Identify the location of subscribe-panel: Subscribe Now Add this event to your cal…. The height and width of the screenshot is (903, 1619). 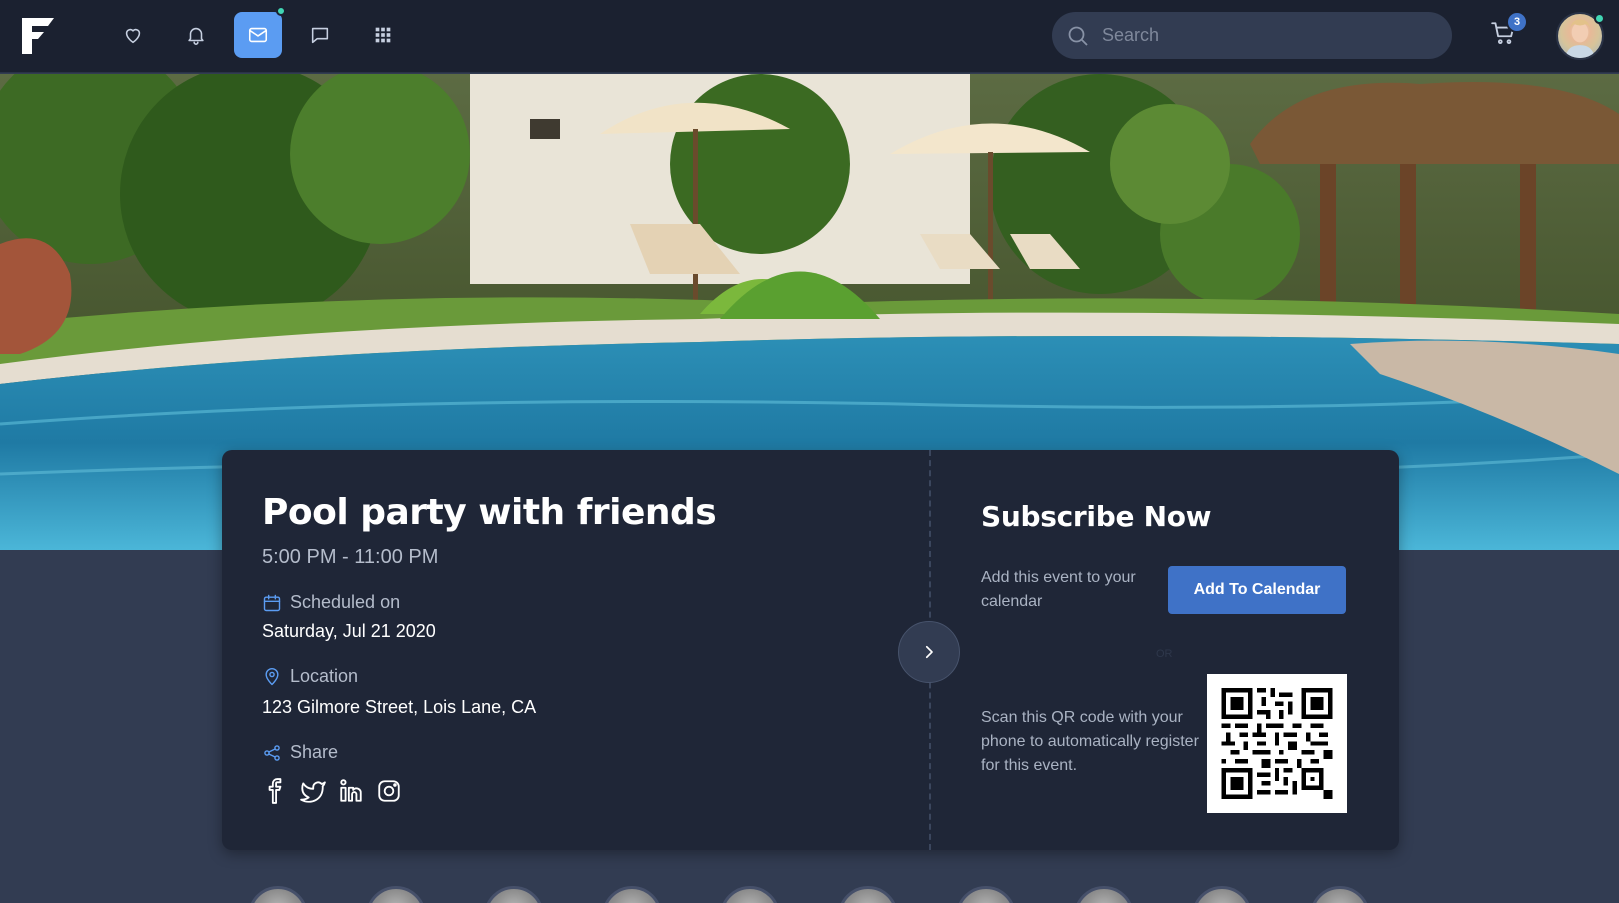
(1165, 650).